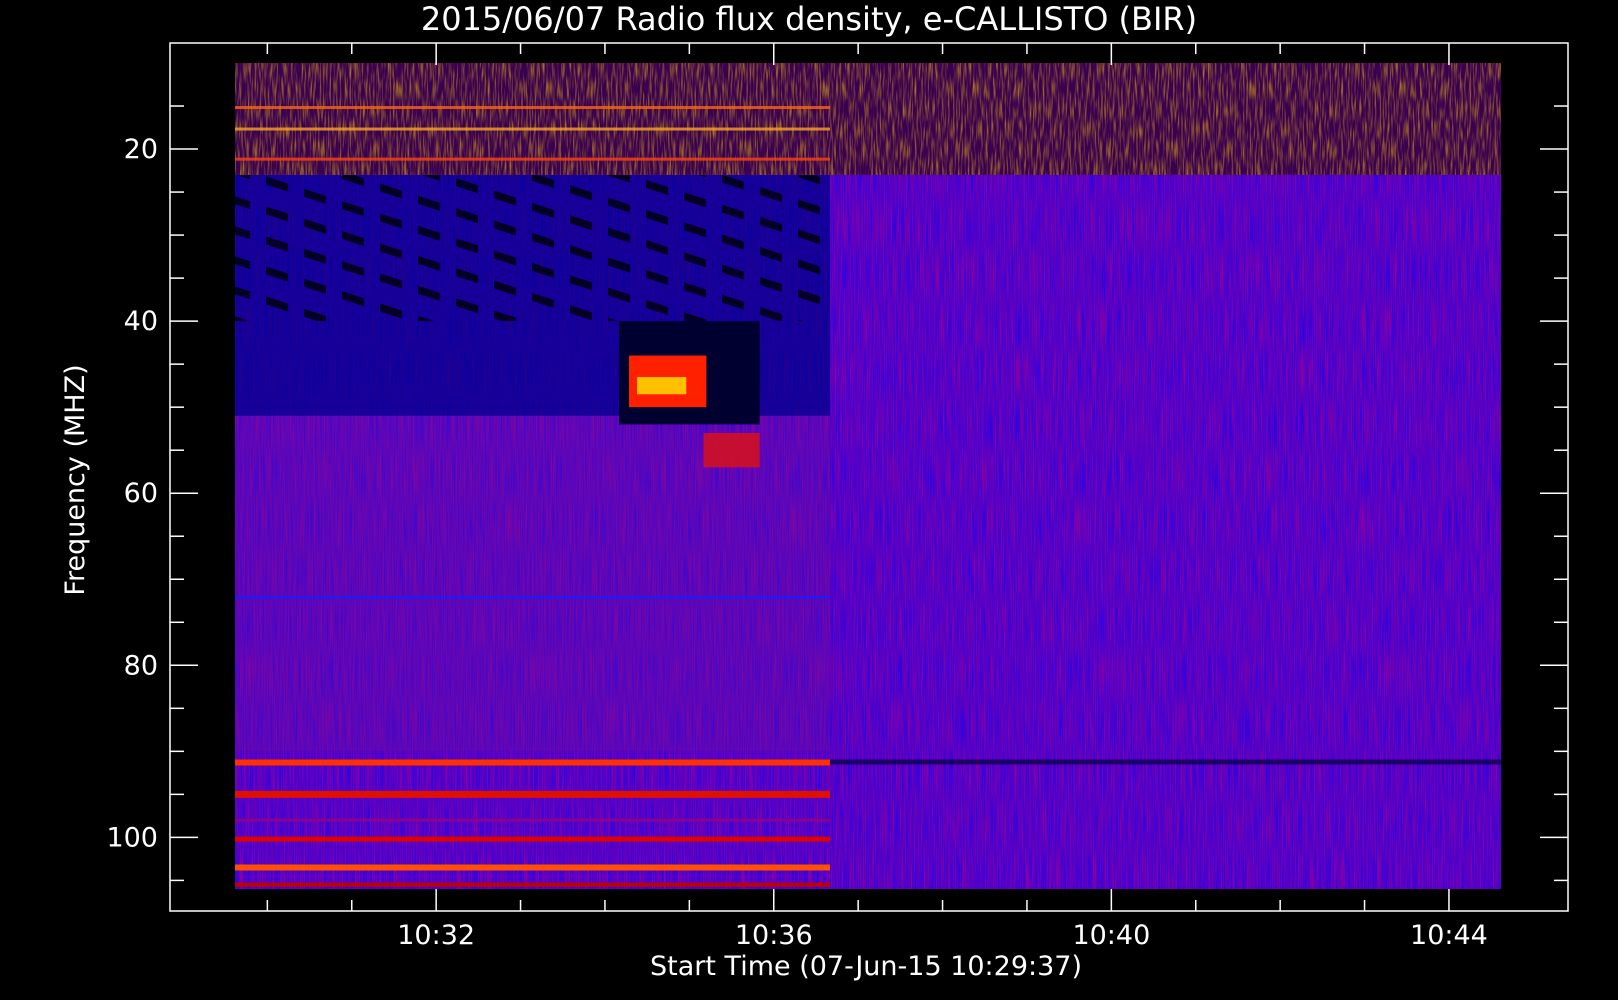 The width and height of the screenshot is (1618, 1000). What do you see at coordinates (533, 248) in the screenshot?
I see `stripe-region` at bounding box center [533, 248].